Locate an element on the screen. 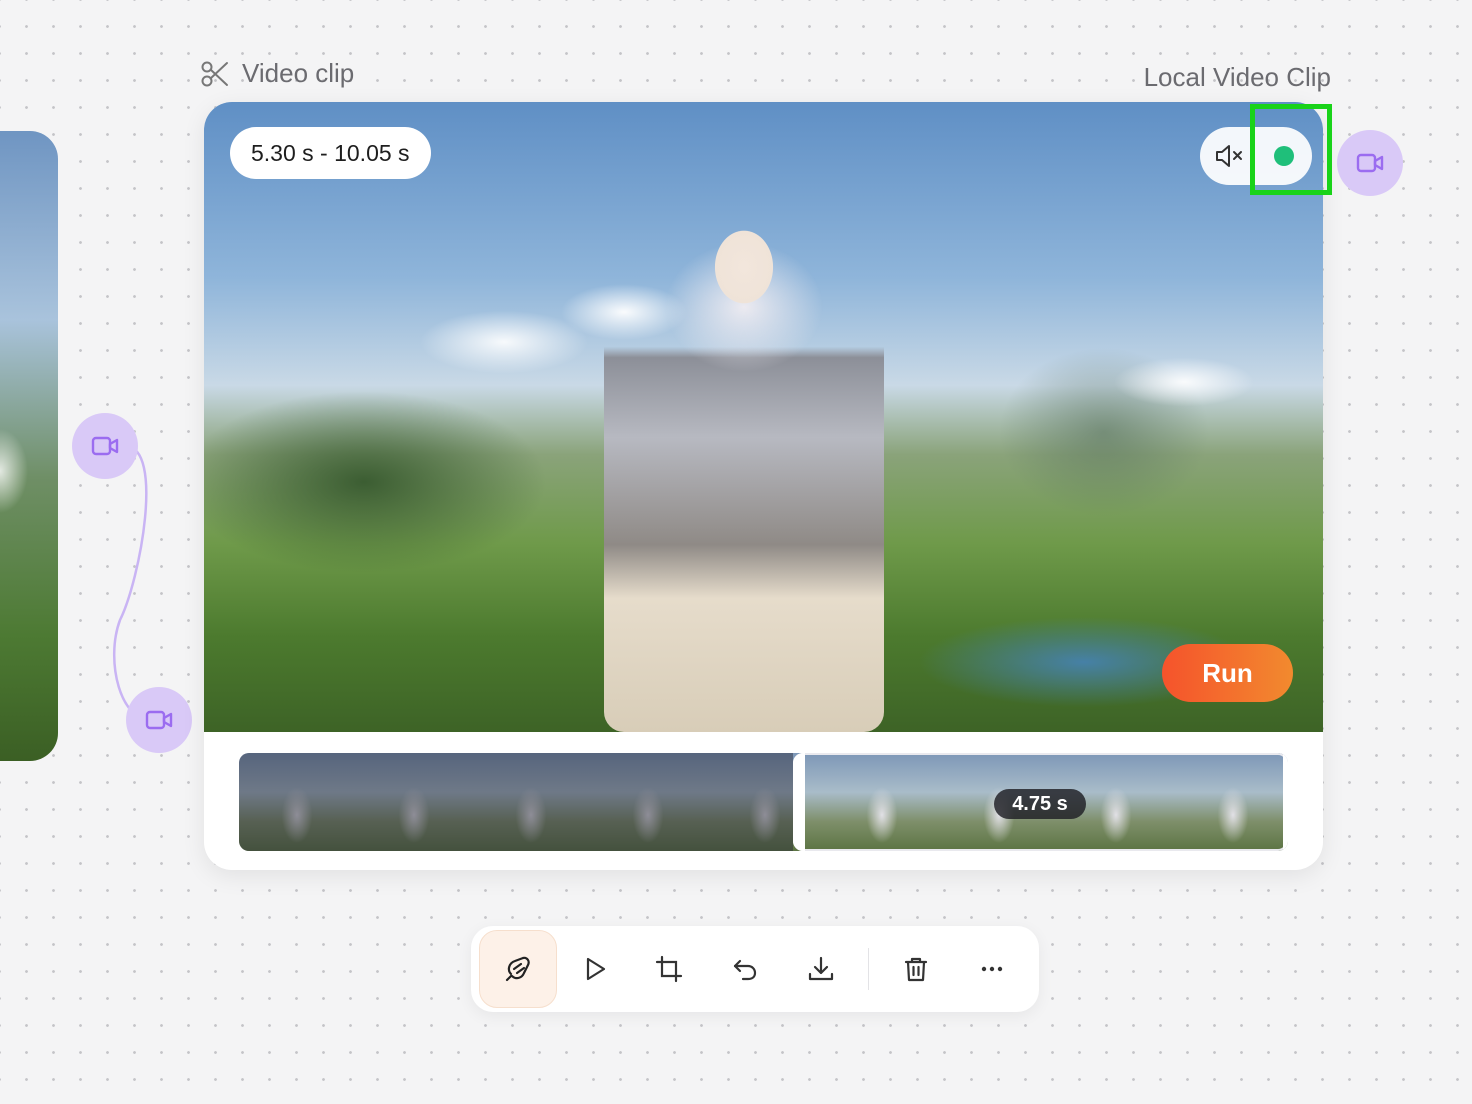 The height and width of the screenshot is (1104, 1472). input-video-port is located at coordinates (159, 720).